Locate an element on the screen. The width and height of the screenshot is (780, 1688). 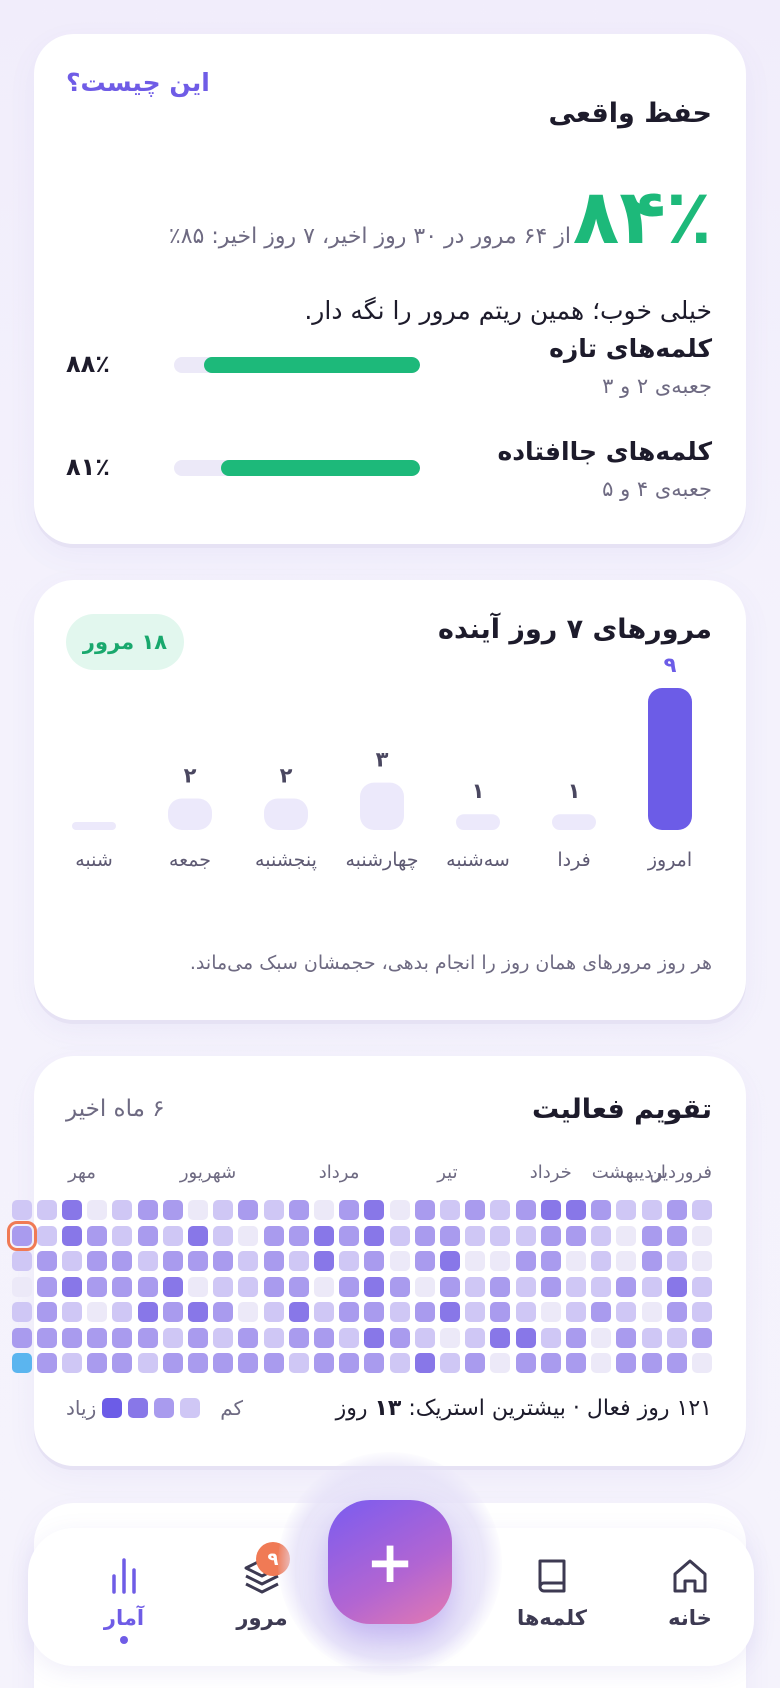
nav-item-stats: آمار is located at coordinates (124, 1599).